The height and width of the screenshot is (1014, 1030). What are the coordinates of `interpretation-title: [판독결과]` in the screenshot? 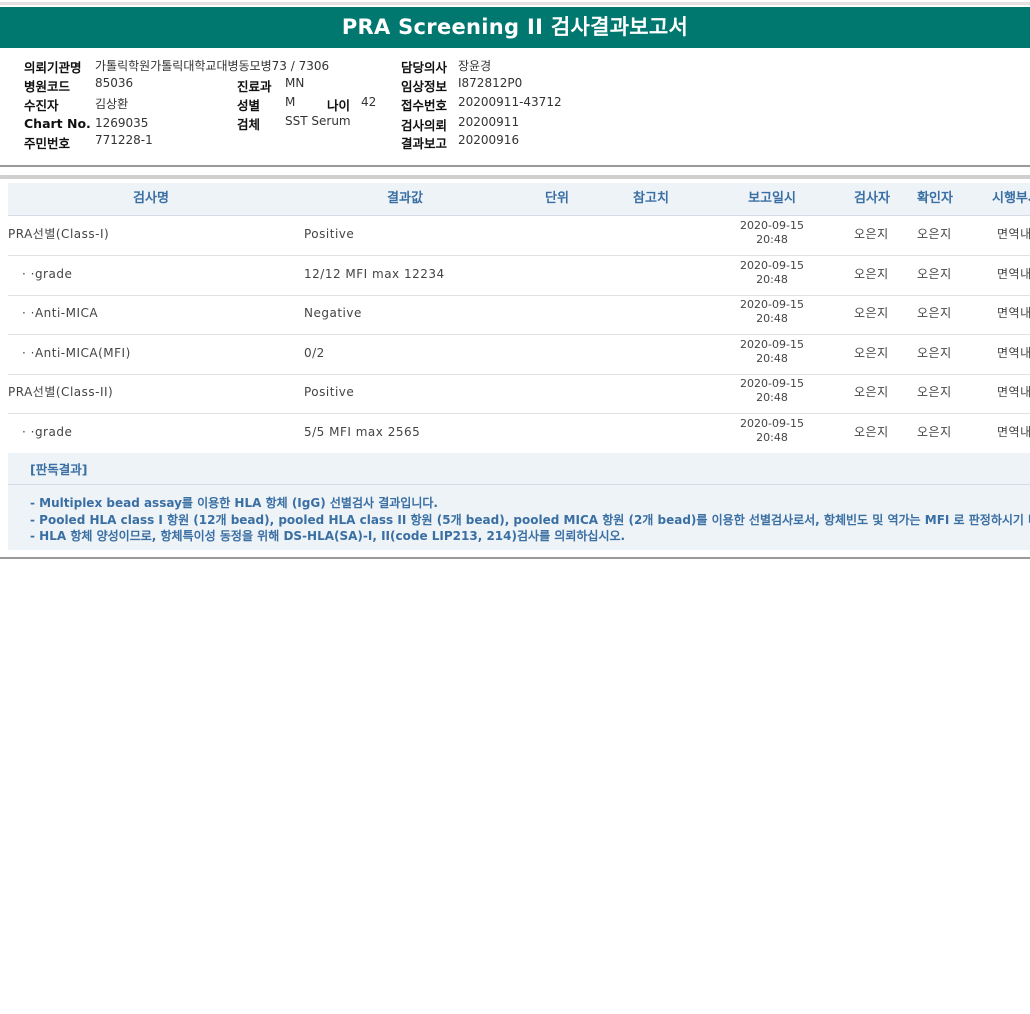 It's located at (59, 469).